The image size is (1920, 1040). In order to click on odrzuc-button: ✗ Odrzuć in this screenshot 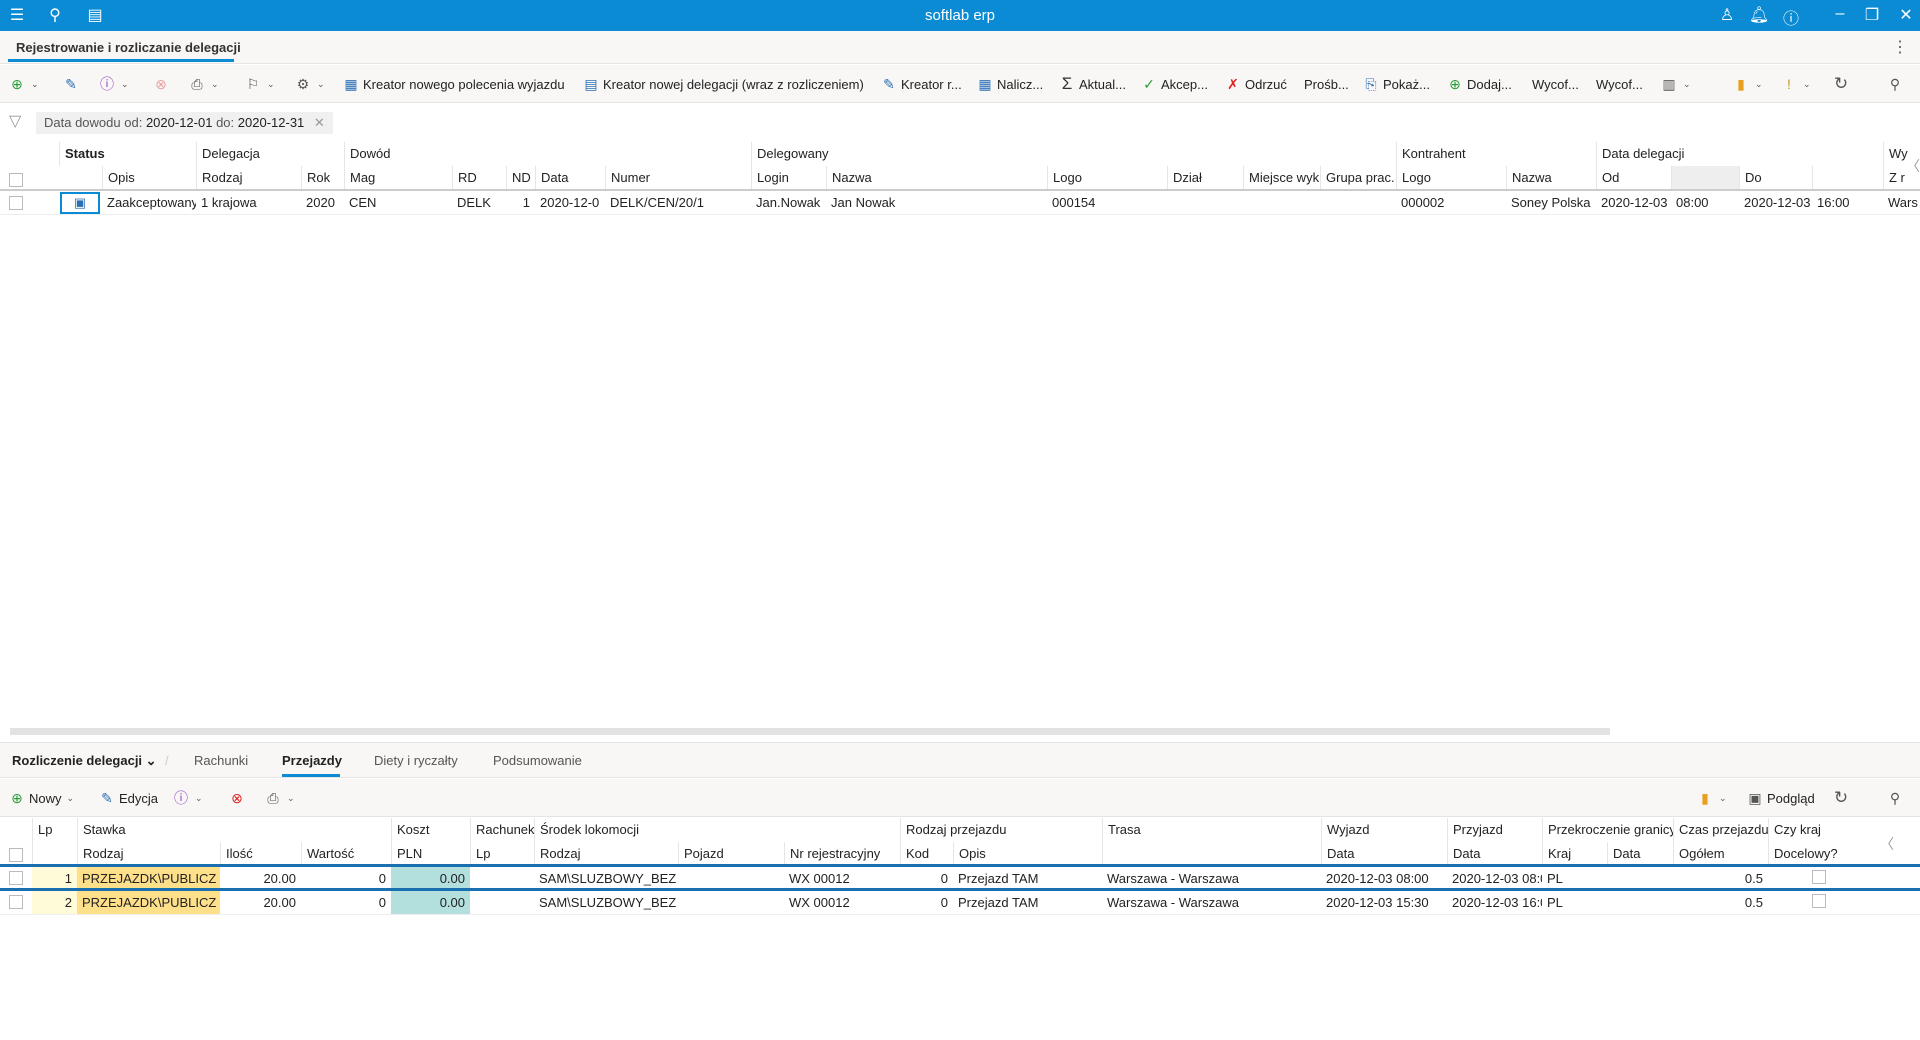, I will do `click(1255, 84)`.